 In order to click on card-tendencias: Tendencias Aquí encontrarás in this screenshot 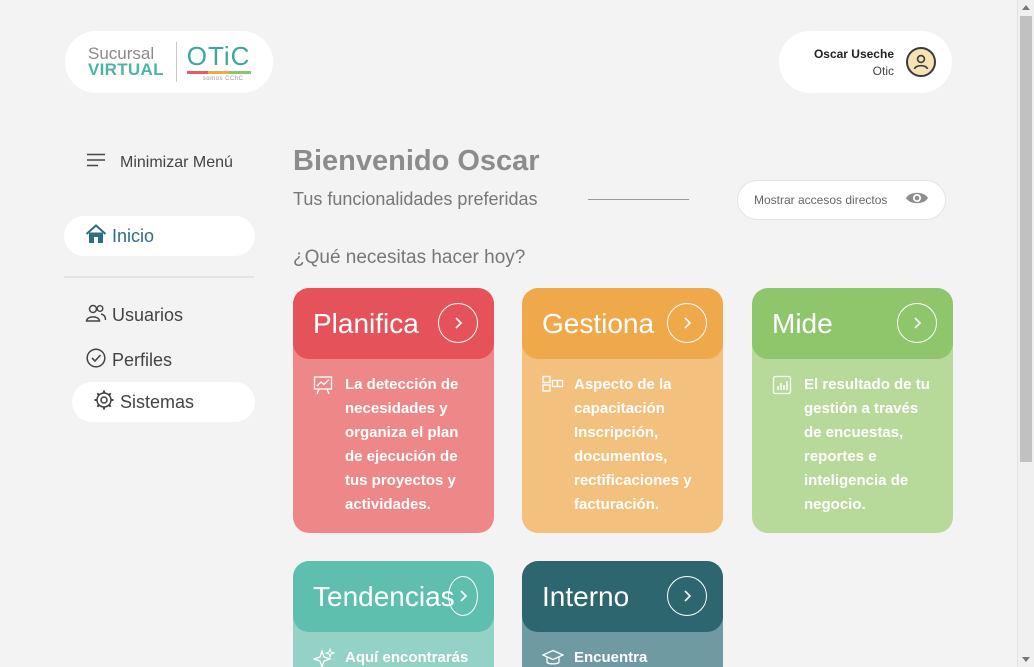, I will do `click(393, 614)`.